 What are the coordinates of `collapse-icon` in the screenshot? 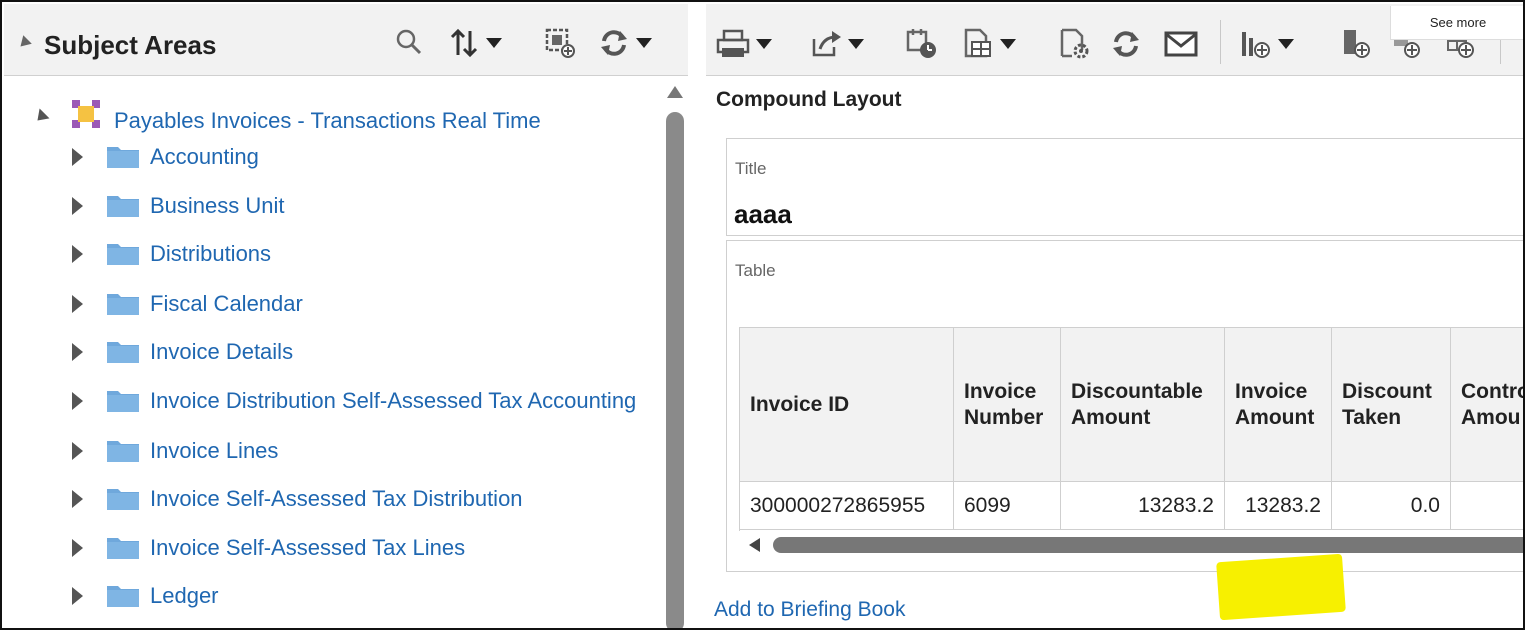 It's located at (24, 43).